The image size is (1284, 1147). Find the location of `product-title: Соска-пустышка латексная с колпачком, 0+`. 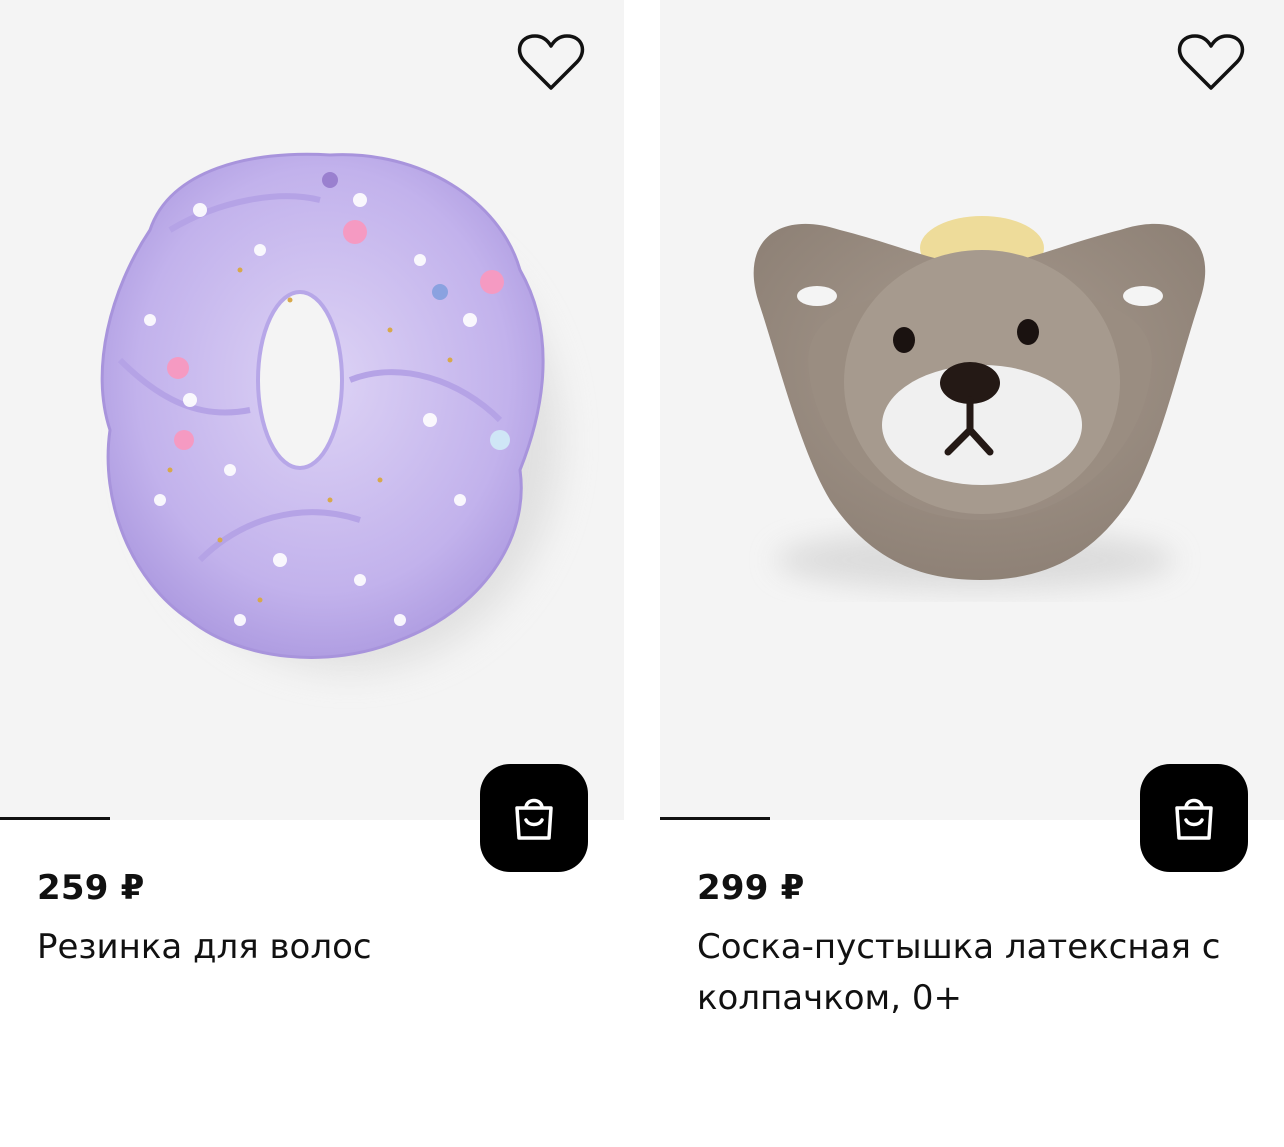

product-title: Соска-пустышка латексная с колпачком, 0+ is located at coordinates (977, 973).